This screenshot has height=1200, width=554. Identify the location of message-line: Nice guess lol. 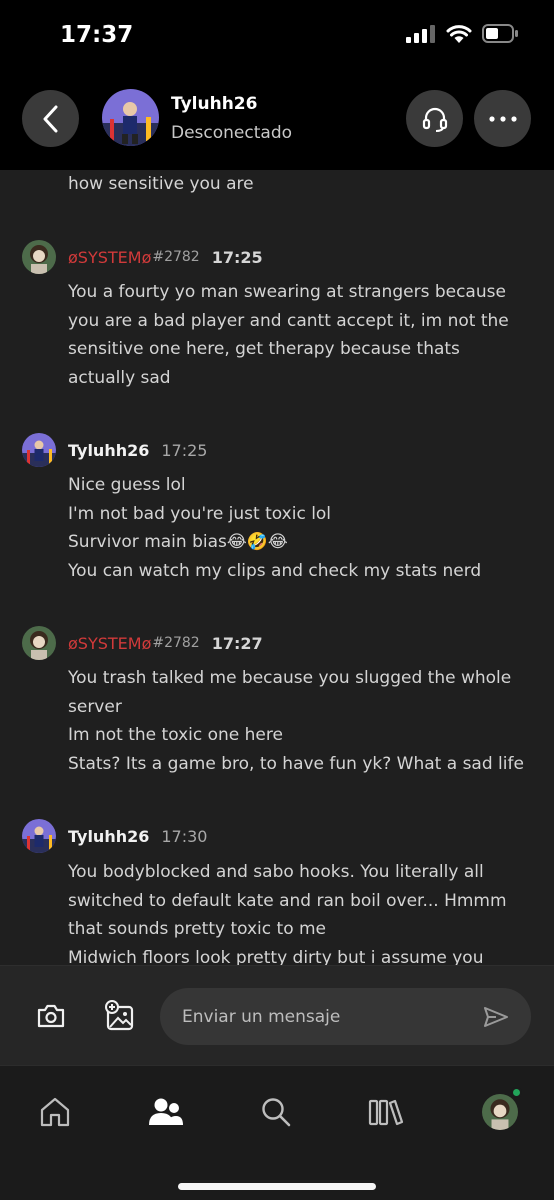
(127, 485).